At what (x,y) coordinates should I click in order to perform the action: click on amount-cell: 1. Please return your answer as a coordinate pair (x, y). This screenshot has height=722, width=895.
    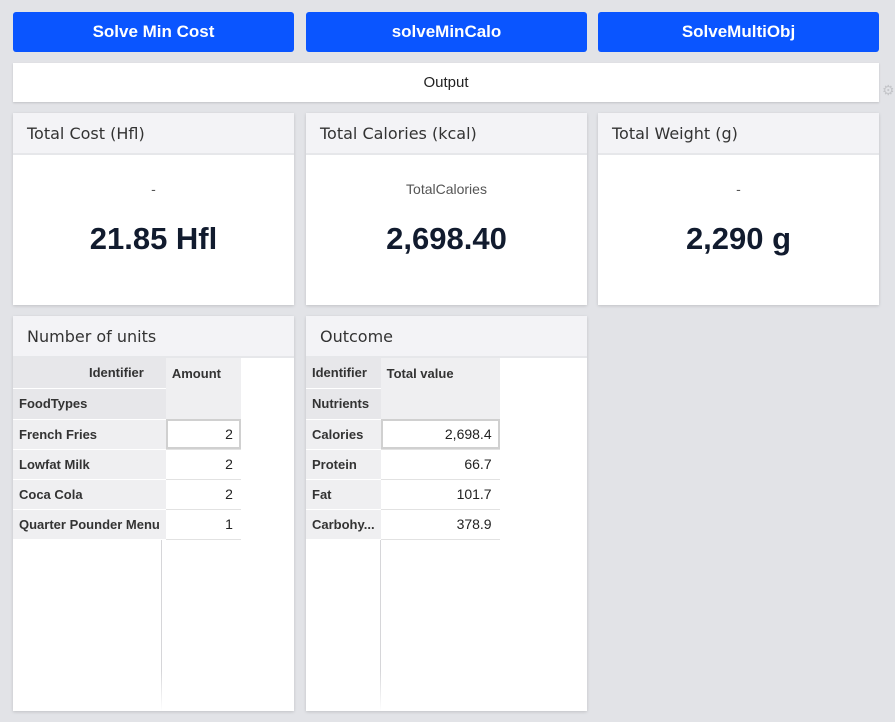
    Looking at the image, I should click on (203, 524).